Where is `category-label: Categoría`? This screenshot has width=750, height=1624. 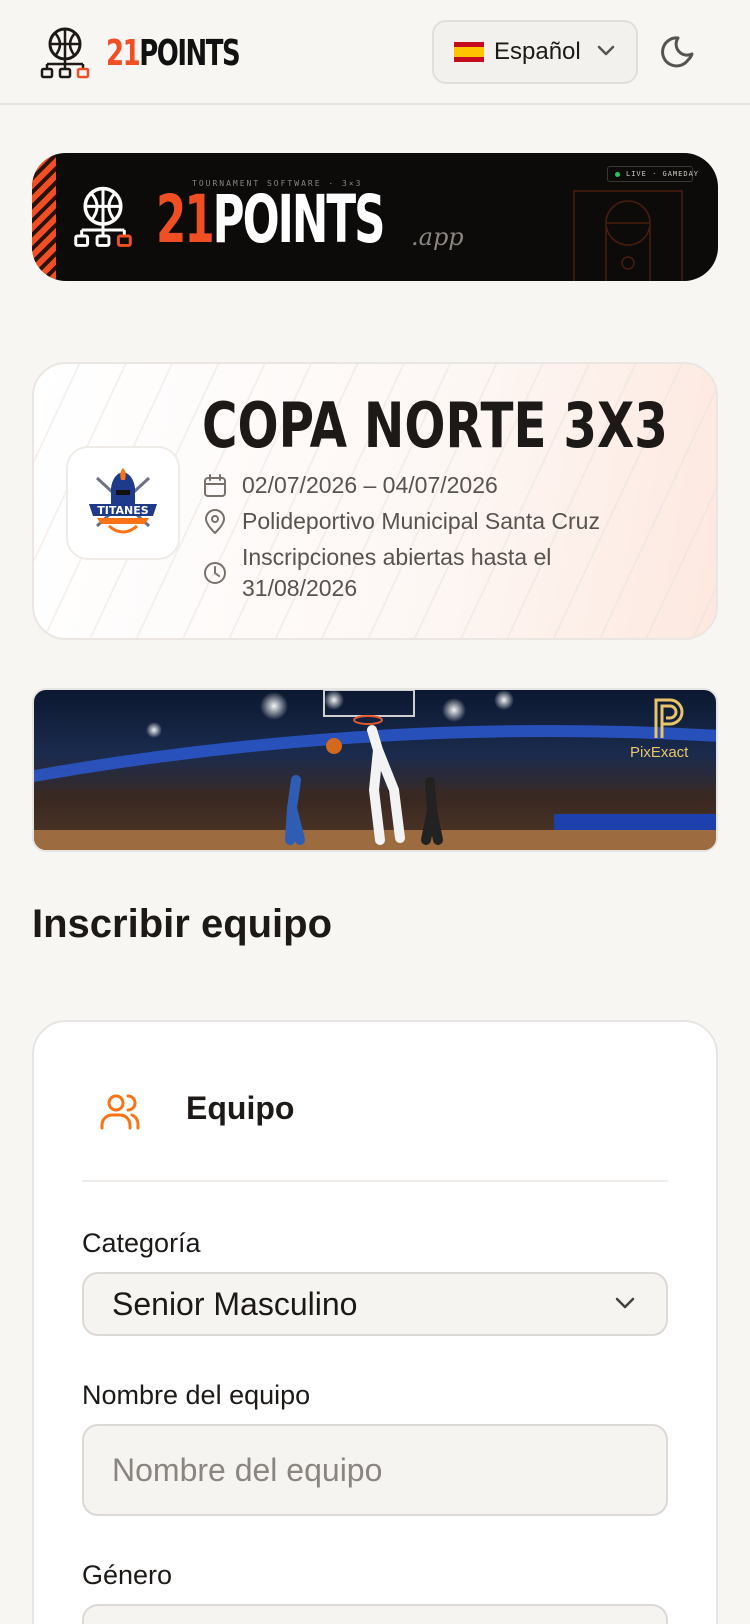
category-label: Categoría is located at coordinates (141, 1243).